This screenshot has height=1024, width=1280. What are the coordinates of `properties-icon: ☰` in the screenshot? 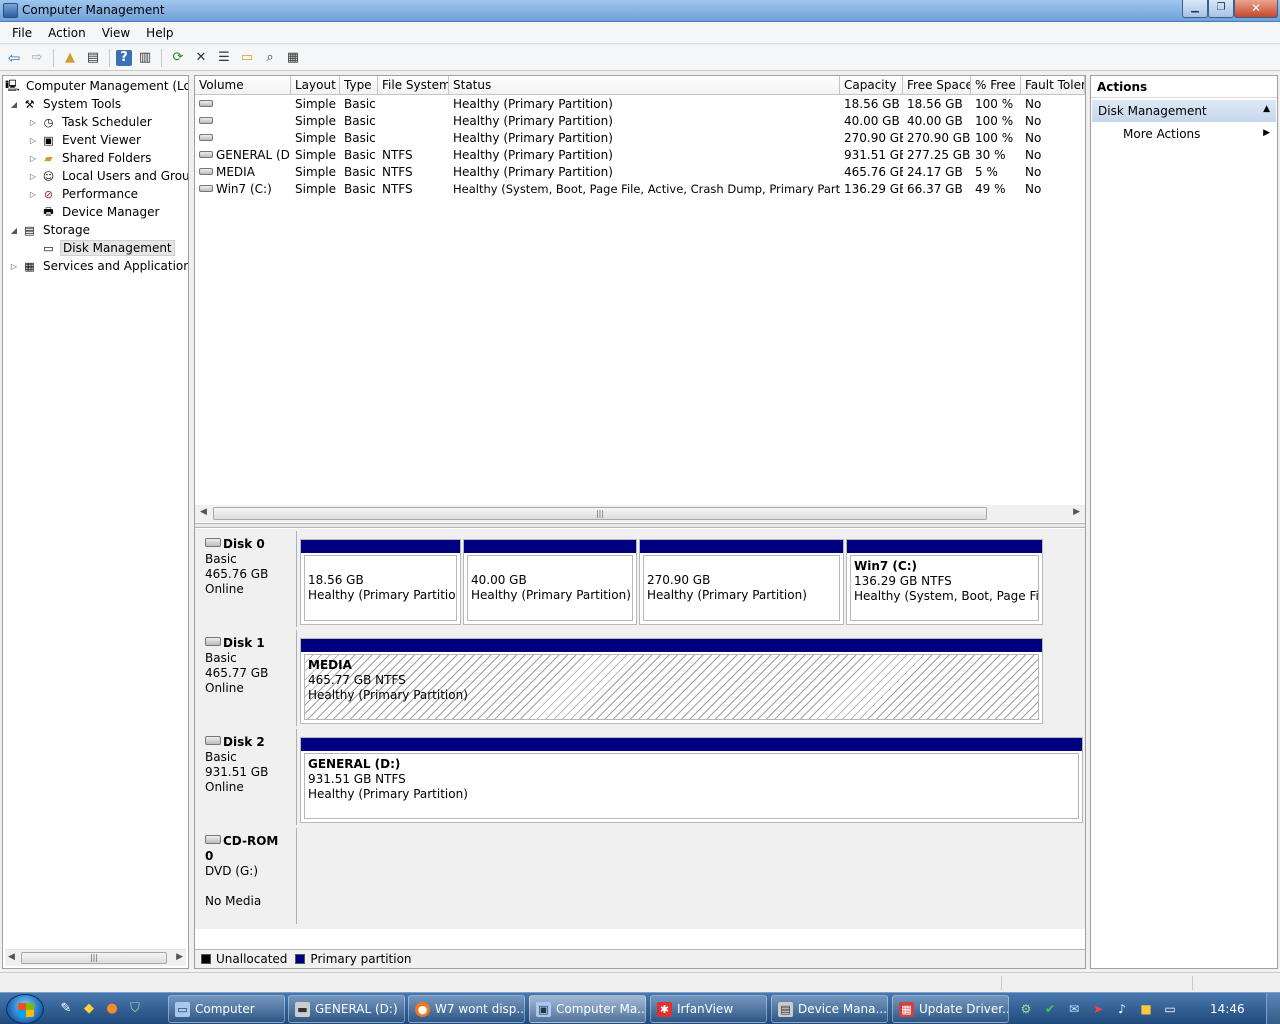 It's located at (224, 58).